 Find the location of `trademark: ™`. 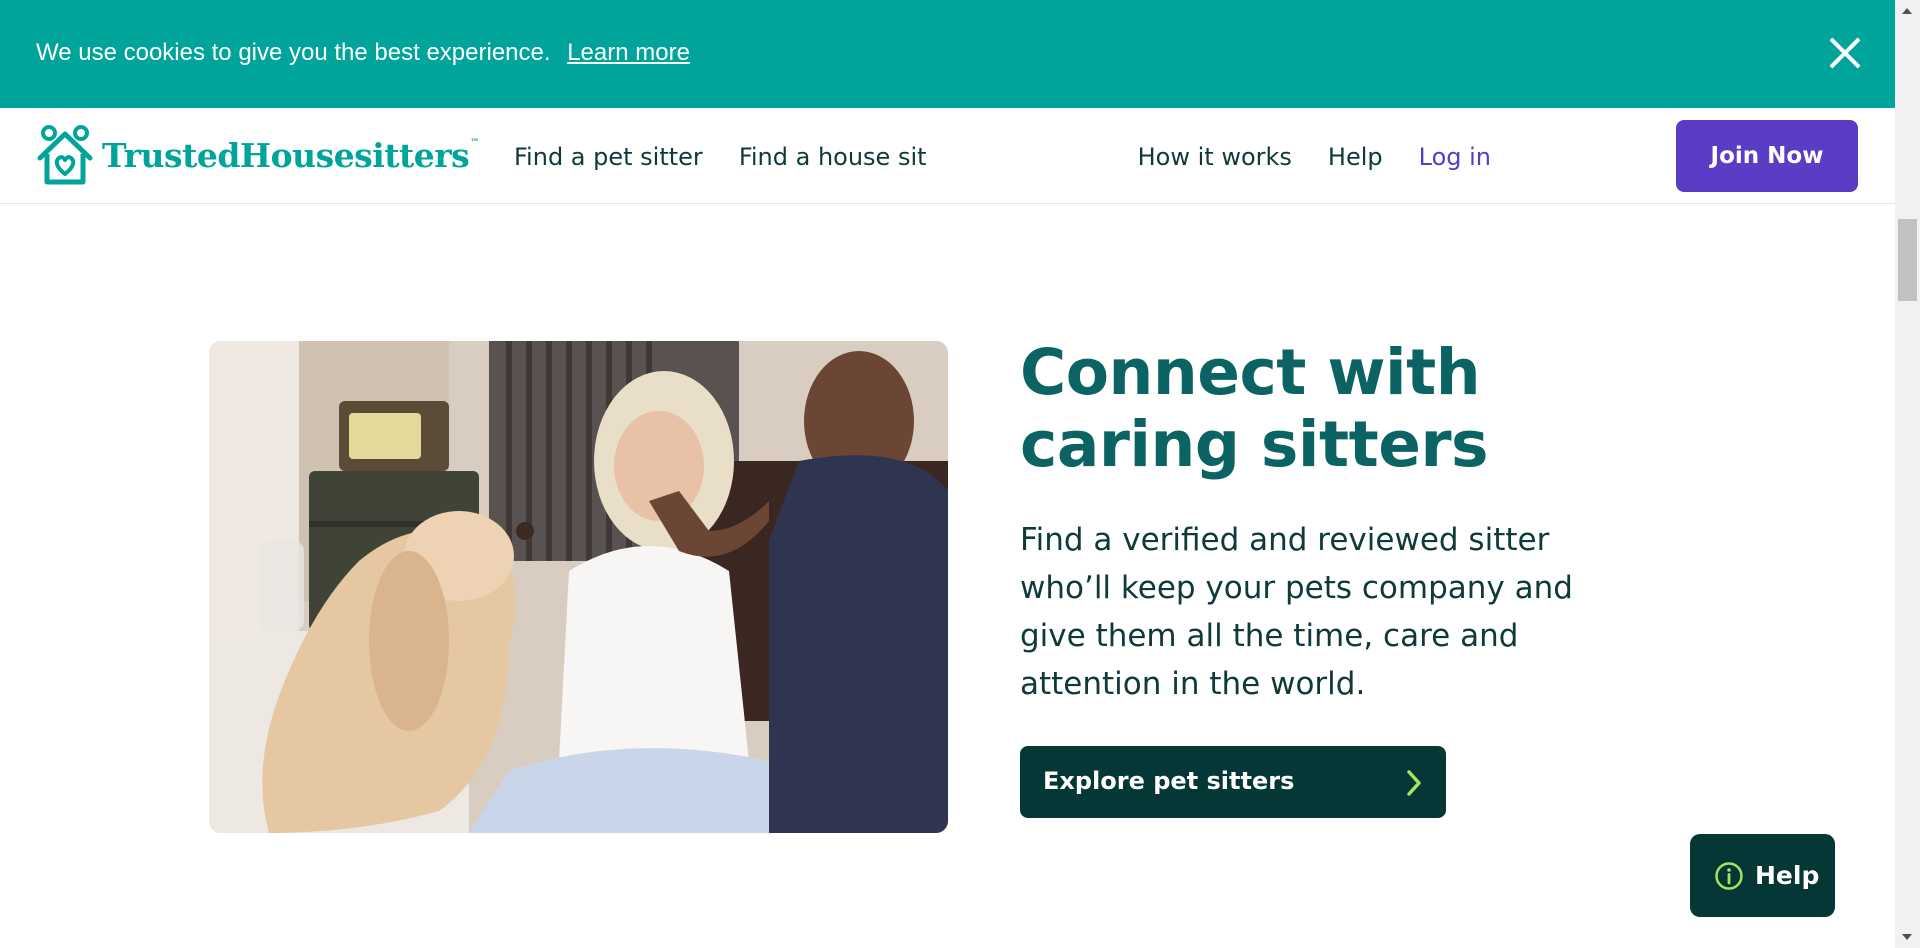

trademark: ™ is located at coordinates (474, 142).